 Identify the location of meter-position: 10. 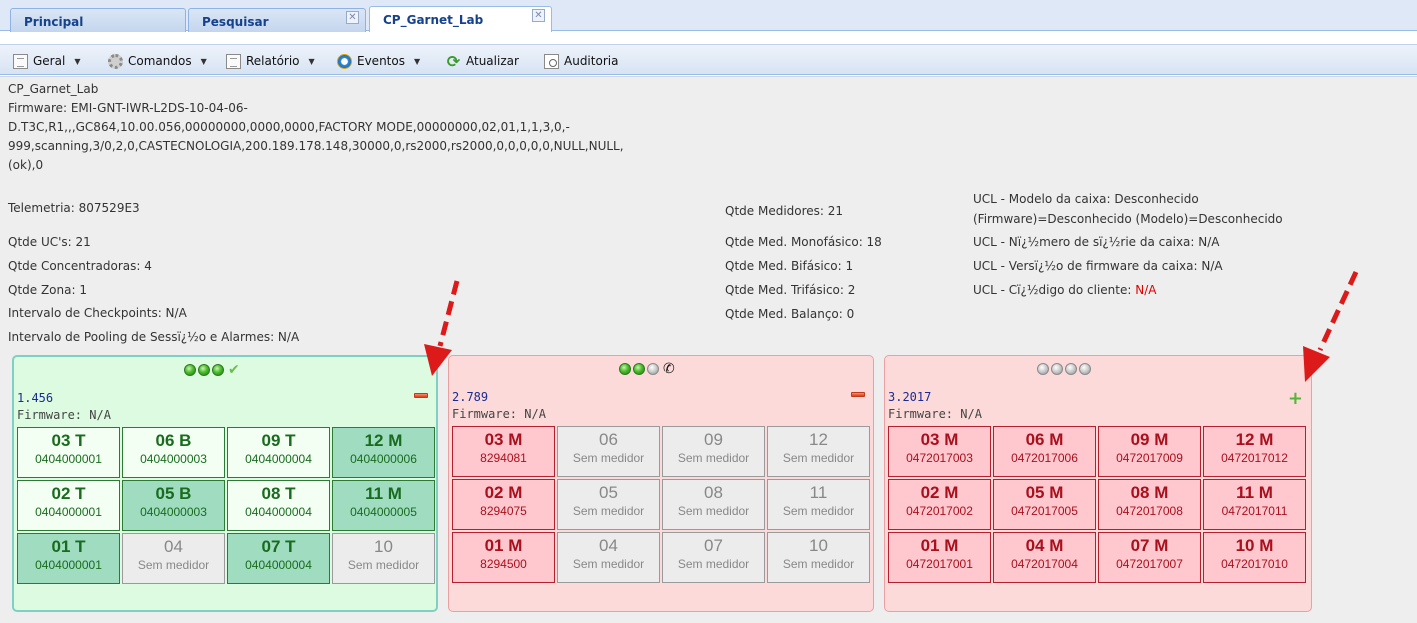
(818, 545).